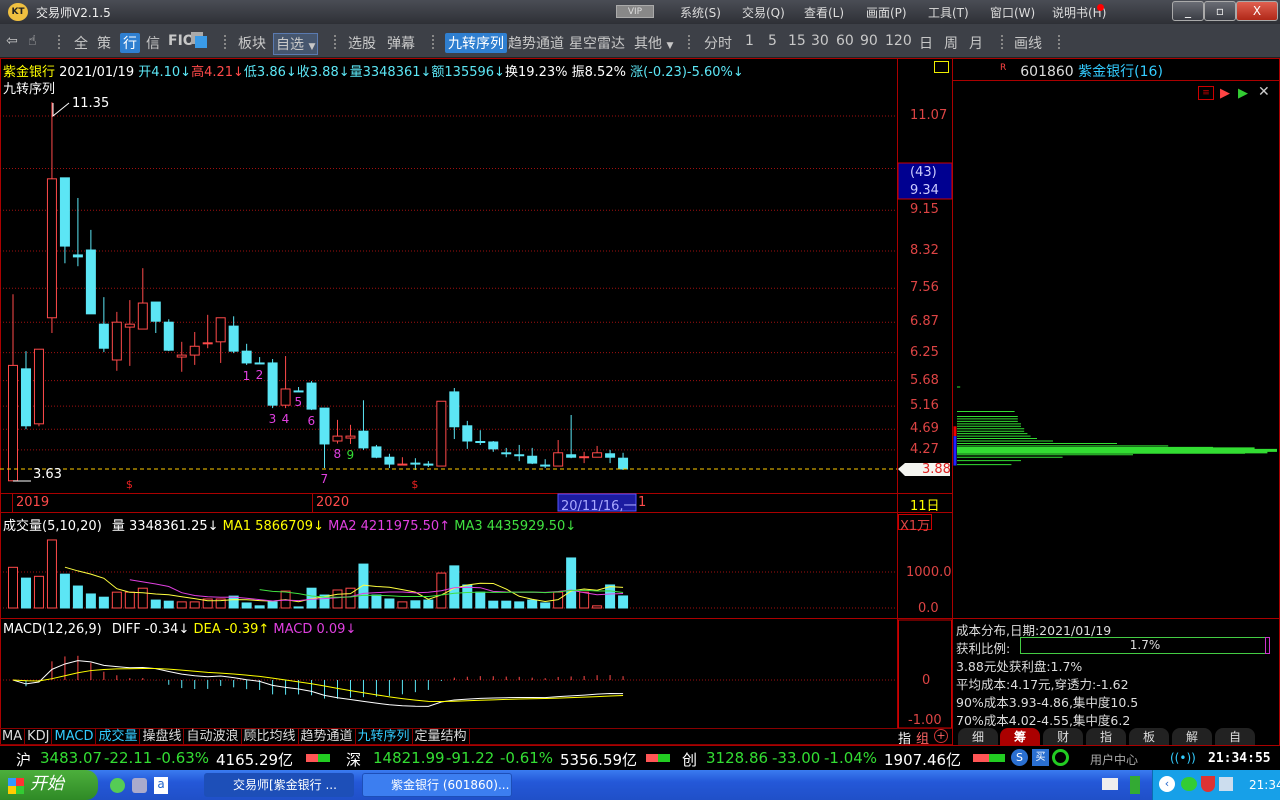 Image resolution: width=1280 pixels, height=800 pixels. What do you see at coordinates (924, 380) in the screenshot?
I see `price-axis-label: 5.68` at bounding box center [924, 380].